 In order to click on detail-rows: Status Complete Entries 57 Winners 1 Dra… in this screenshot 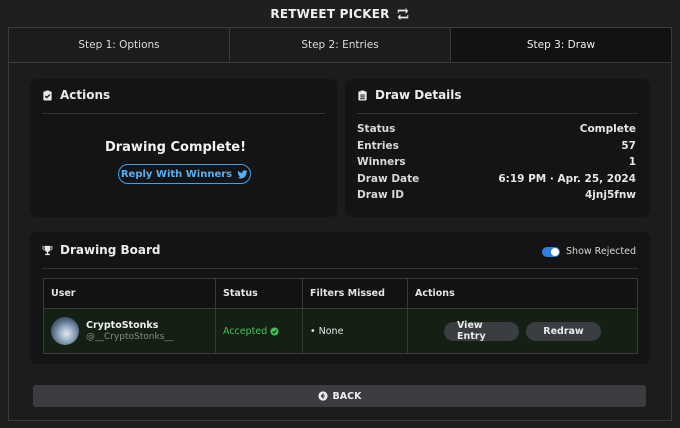, I will do `click(496, 164)`.